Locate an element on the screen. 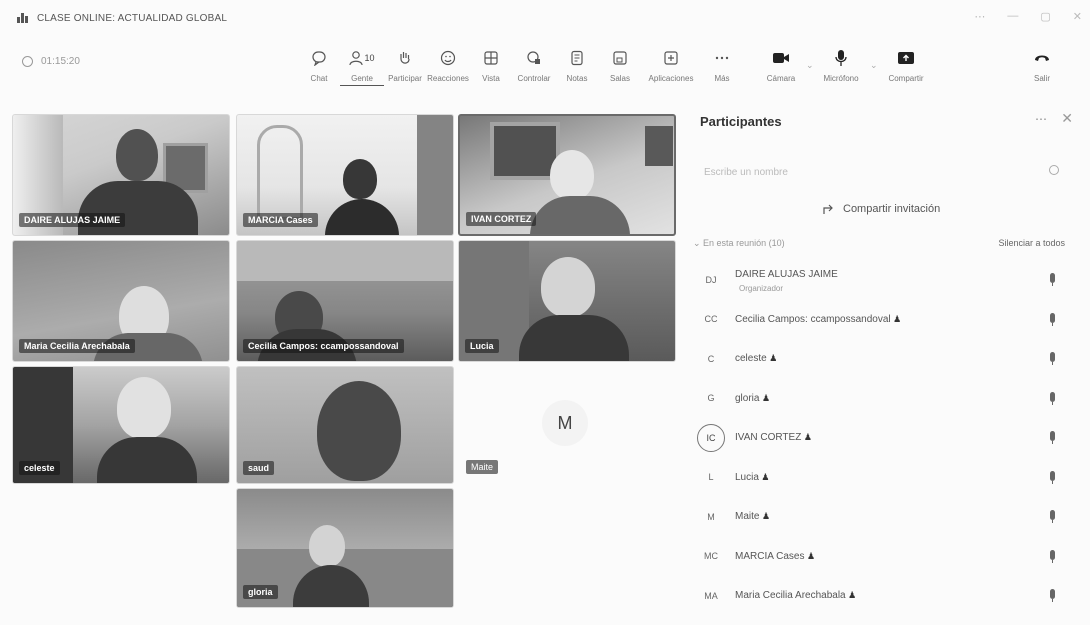  meeting-timer: 01:15:20 is located at coordinates (51, 61).